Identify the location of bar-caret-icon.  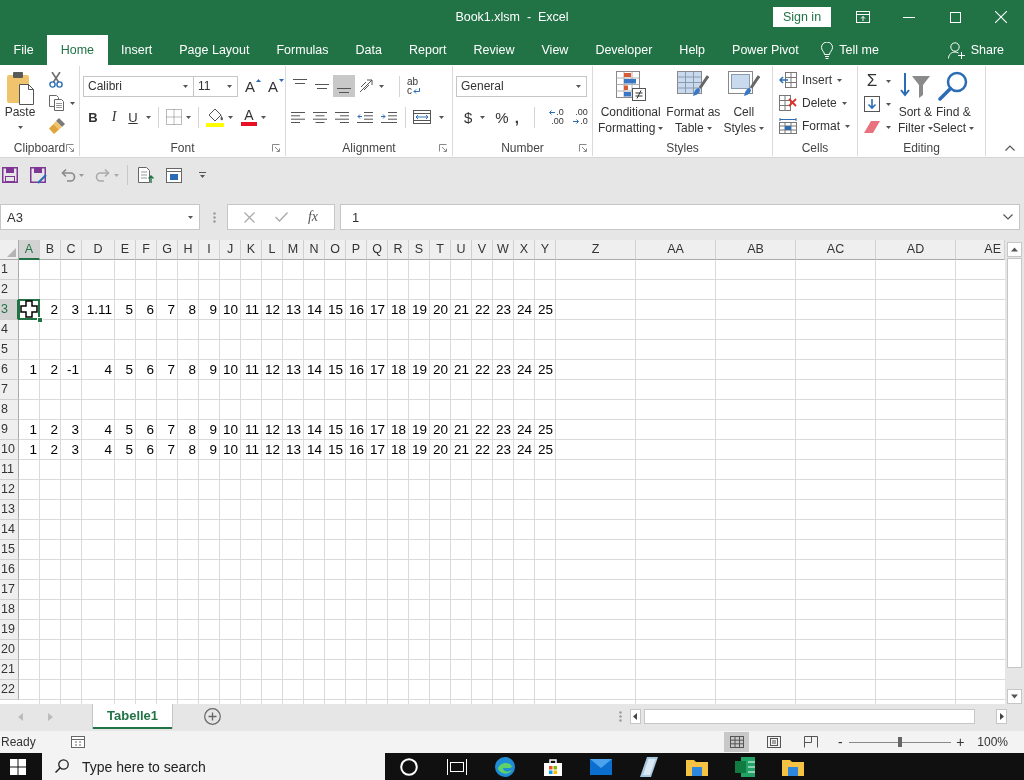
(202, 175).